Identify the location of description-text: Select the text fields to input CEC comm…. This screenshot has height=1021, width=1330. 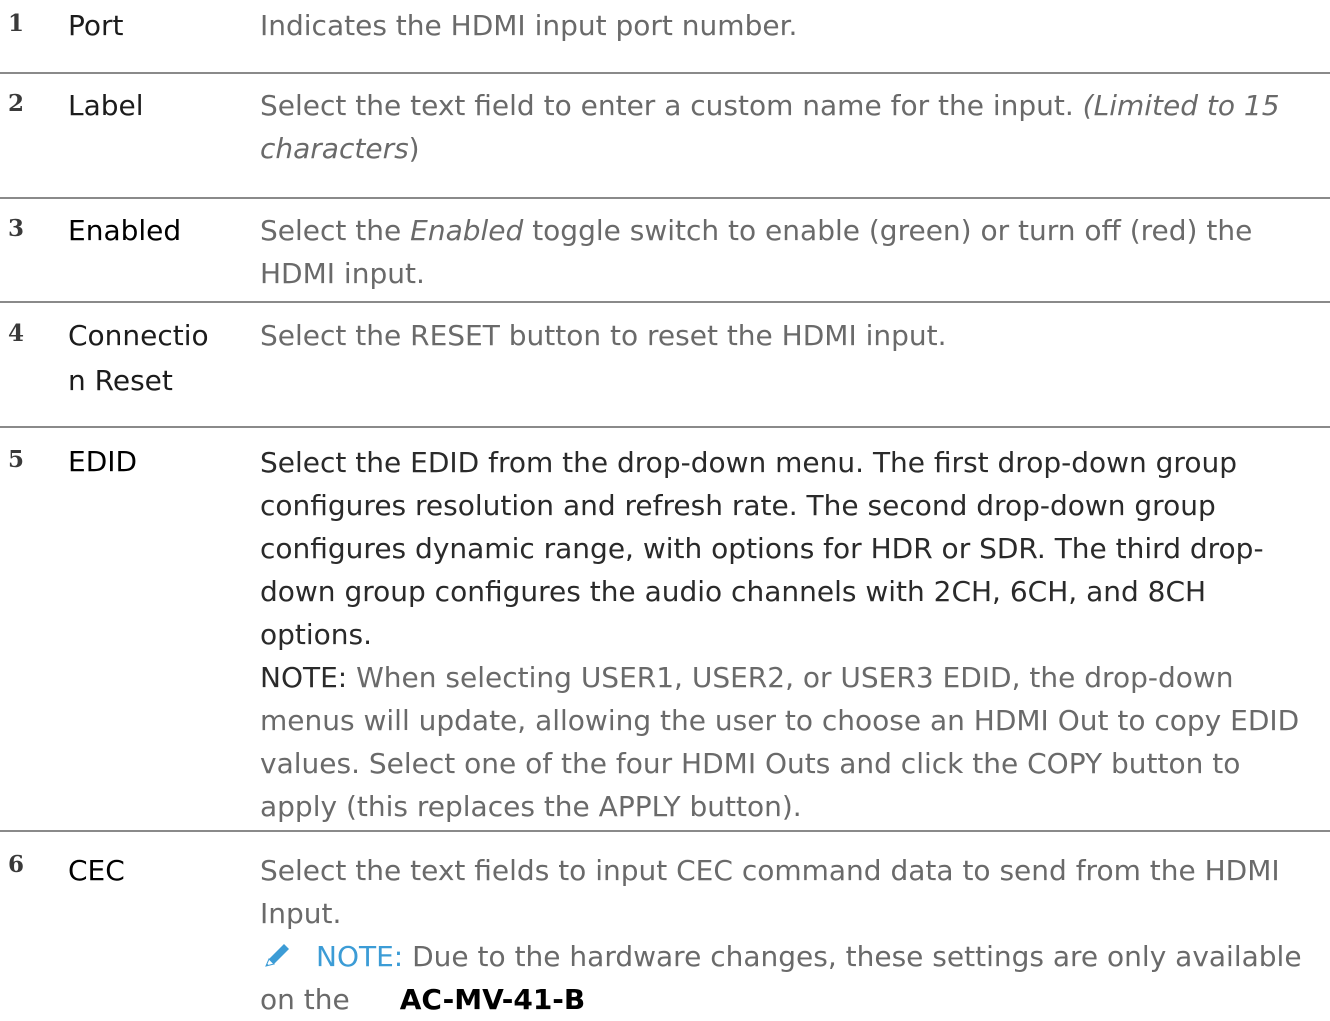
(770, 892).